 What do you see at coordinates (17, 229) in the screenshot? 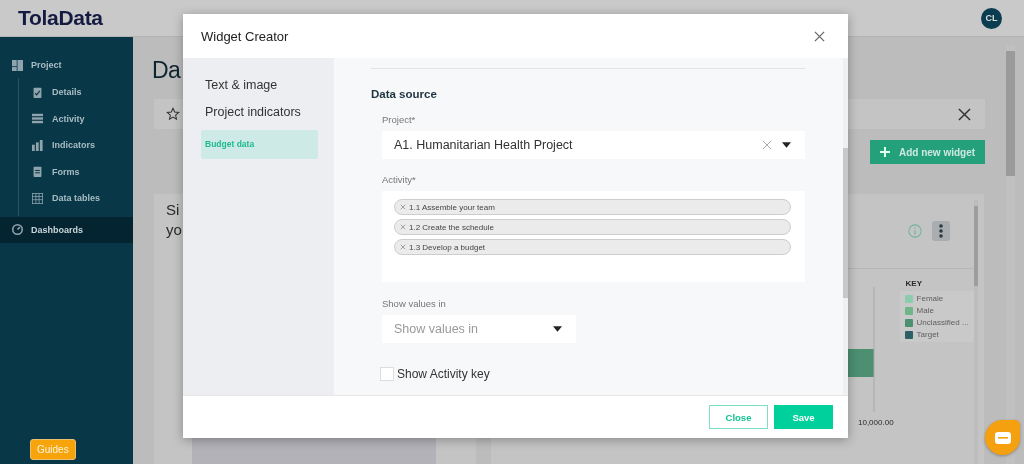
I see `gauge-icon` at bounding box center [17, 229].